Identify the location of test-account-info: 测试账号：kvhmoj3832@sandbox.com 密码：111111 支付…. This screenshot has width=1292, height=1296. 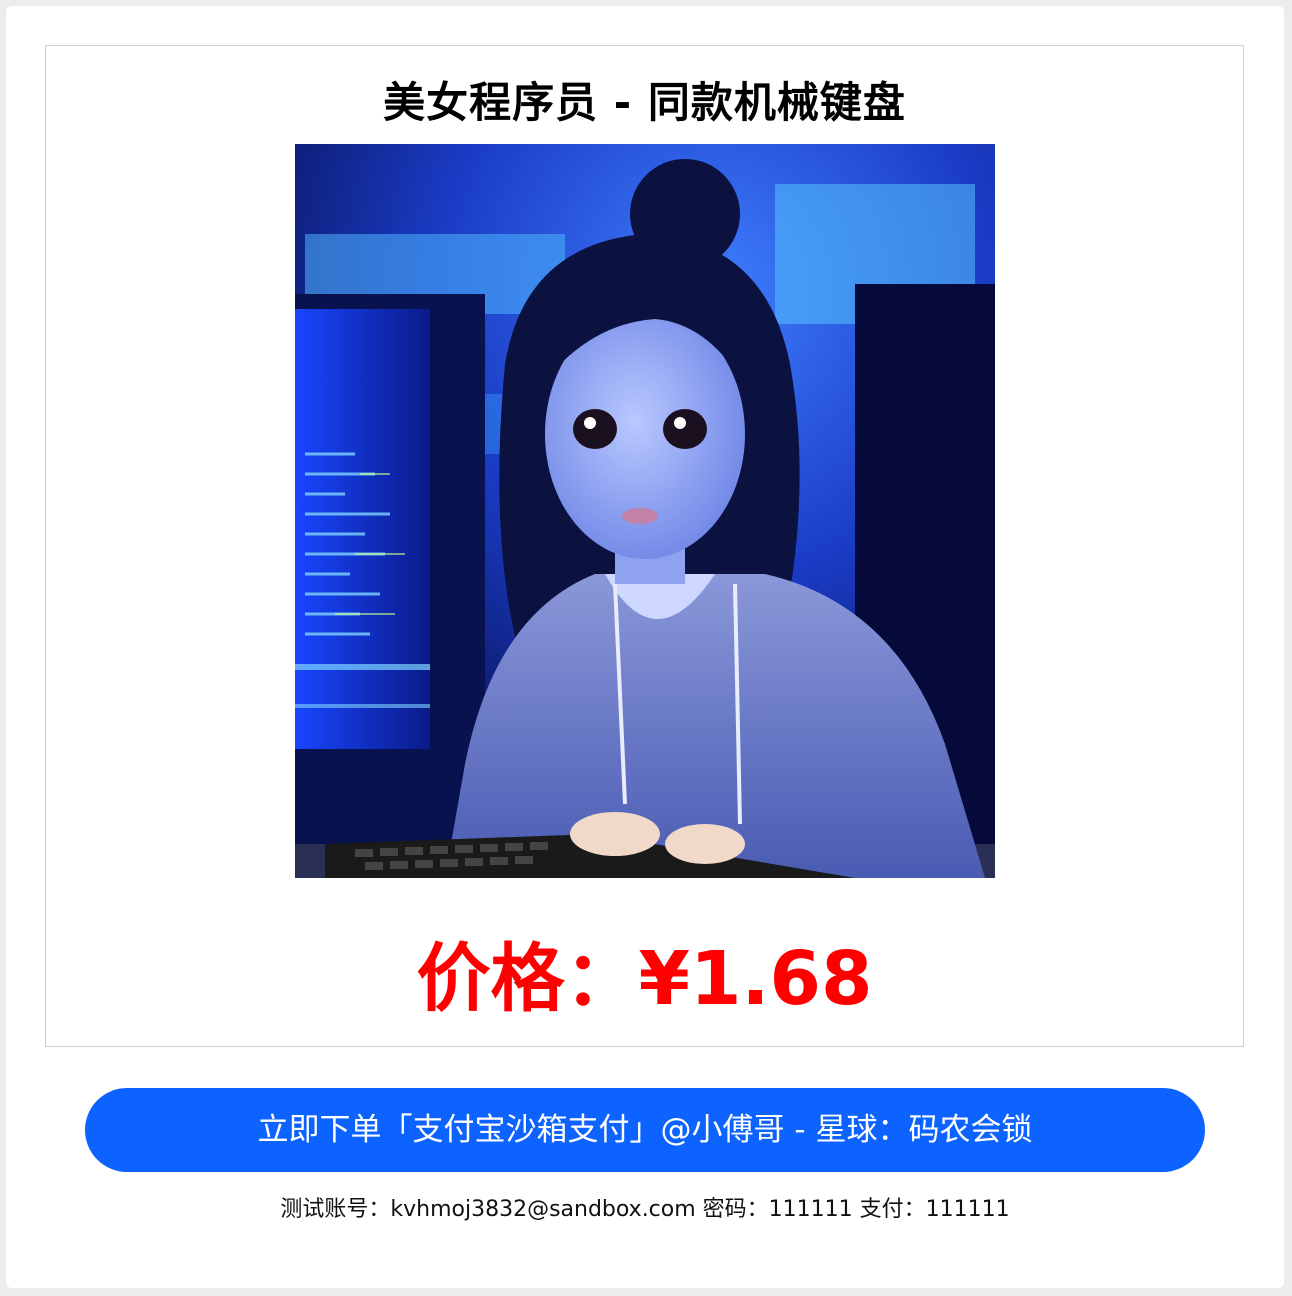
(645, 1209).